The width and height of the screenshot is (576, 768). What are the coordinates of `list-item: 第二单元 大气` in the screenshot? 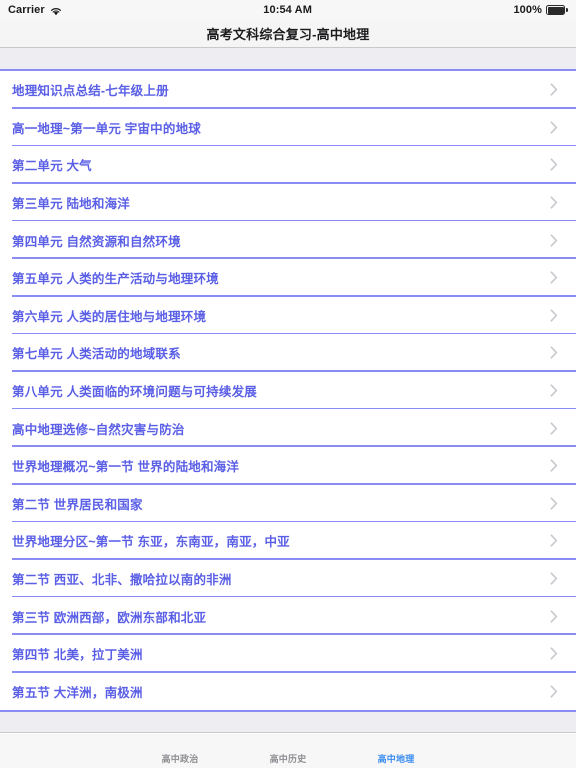 It's located at (288, 165).